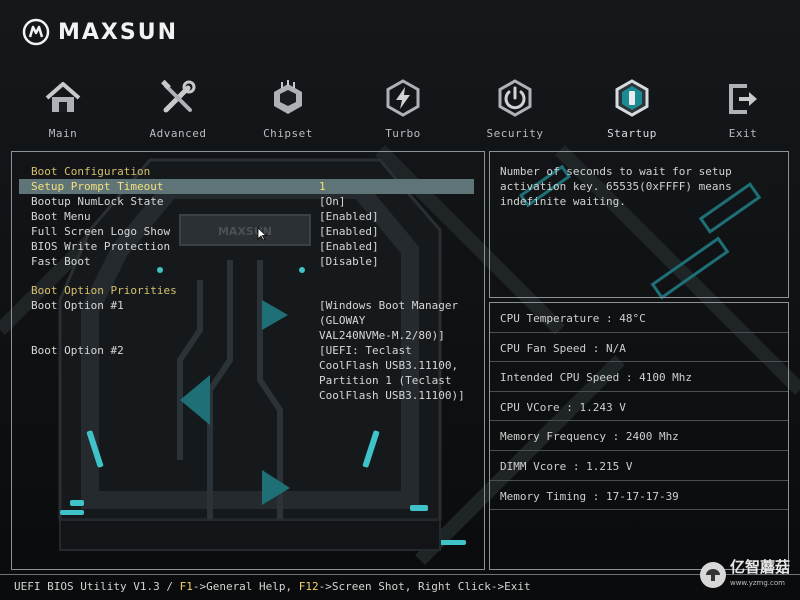 This screenshot has width=800, height=600. I want to click on home-icon, so click(63, 97).